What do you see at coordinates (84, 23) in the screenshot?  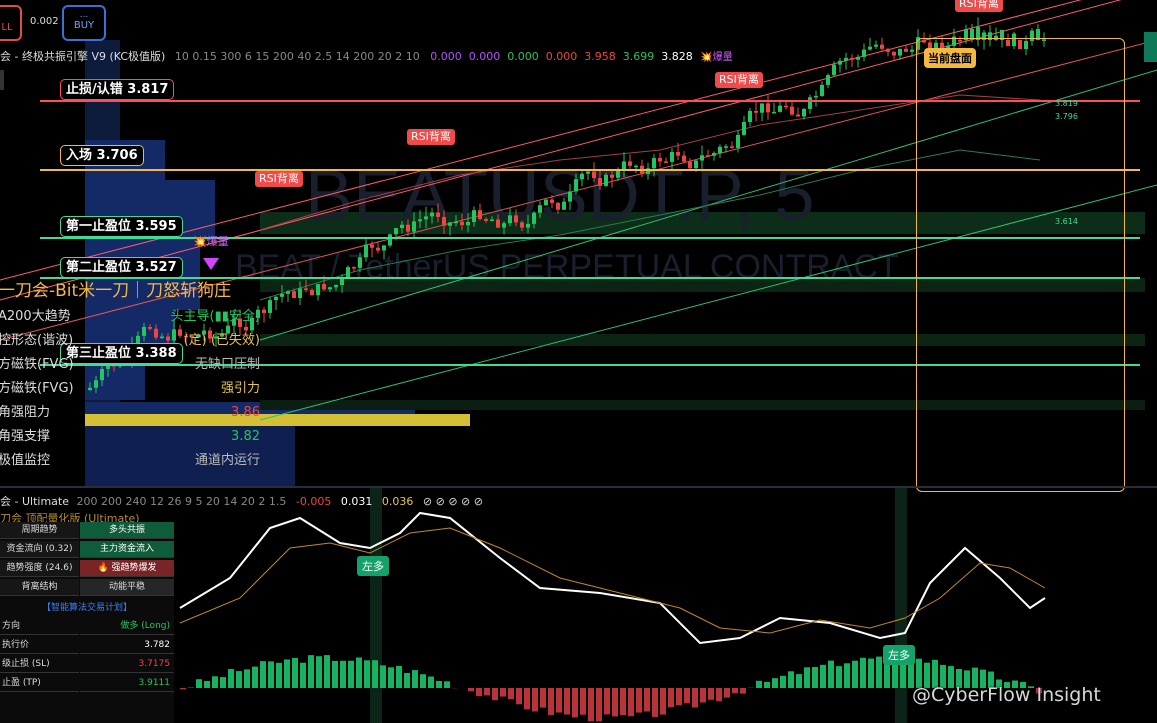 I see `buy-button: ... BUY` at bounding box center [84, 23].